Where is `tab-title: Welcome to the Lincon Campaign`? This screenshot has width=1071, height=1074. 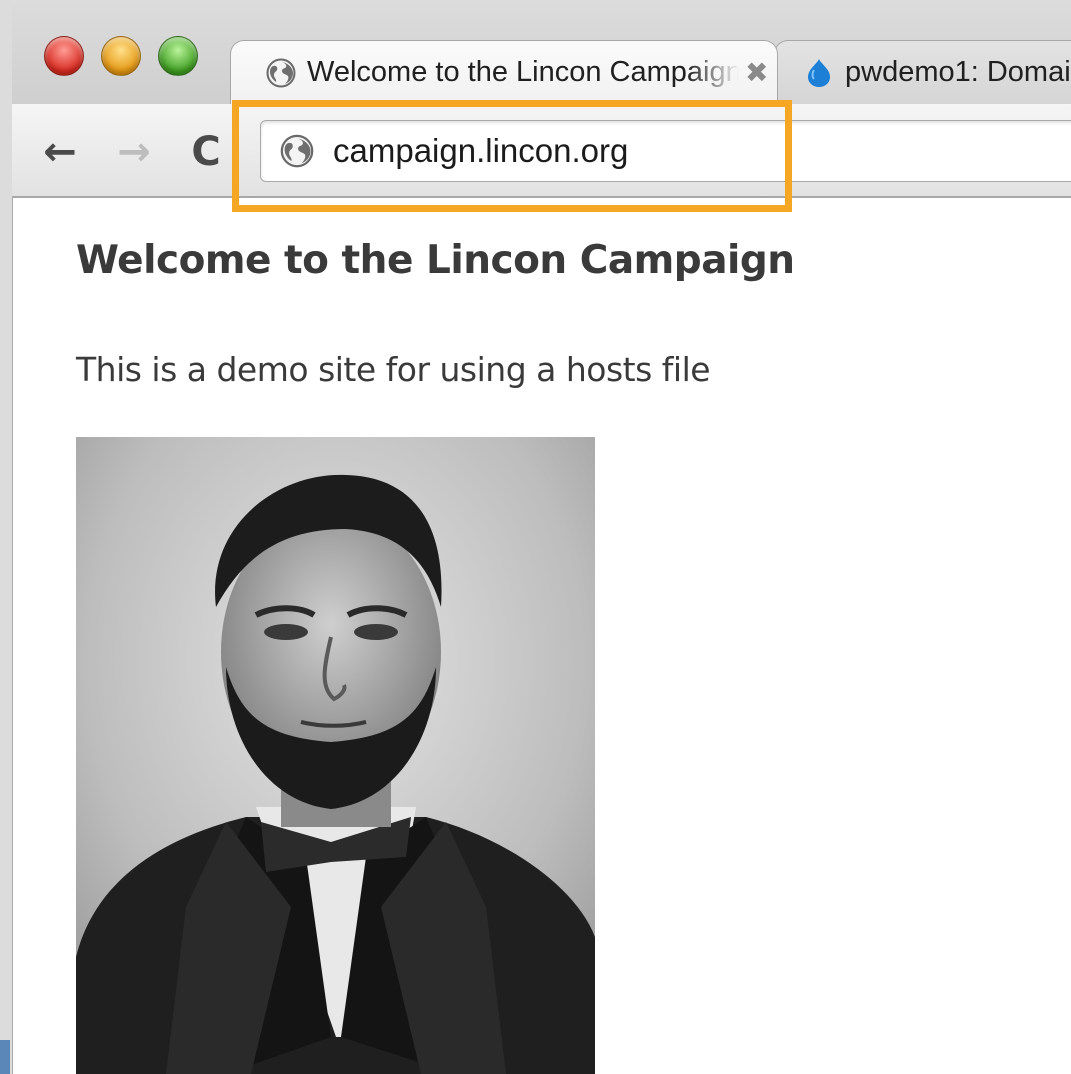
tab-title: Welcome to the Lincon Campaign is located at coordinates (523, 72).